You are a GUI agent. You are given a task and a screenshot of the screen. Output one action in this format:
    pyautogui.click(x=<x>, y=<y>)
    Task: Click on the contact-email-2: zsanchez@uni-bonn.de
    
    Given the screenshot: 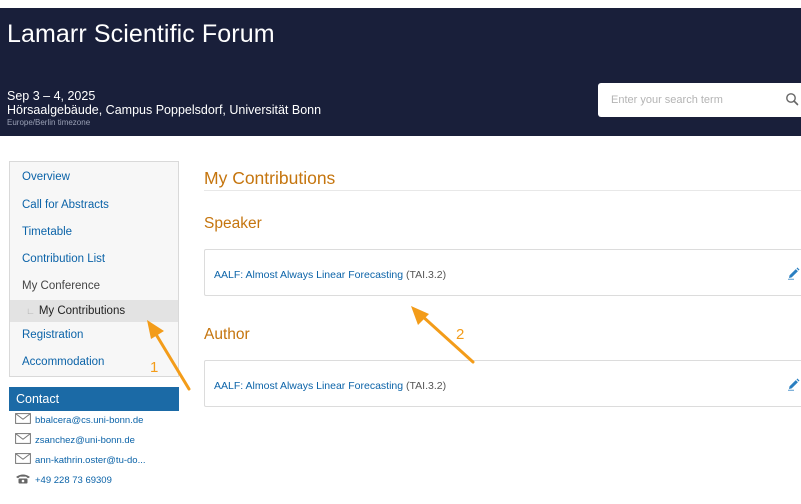 What is the action you would take?
    pyautogui.click(x=94, y=441)
    